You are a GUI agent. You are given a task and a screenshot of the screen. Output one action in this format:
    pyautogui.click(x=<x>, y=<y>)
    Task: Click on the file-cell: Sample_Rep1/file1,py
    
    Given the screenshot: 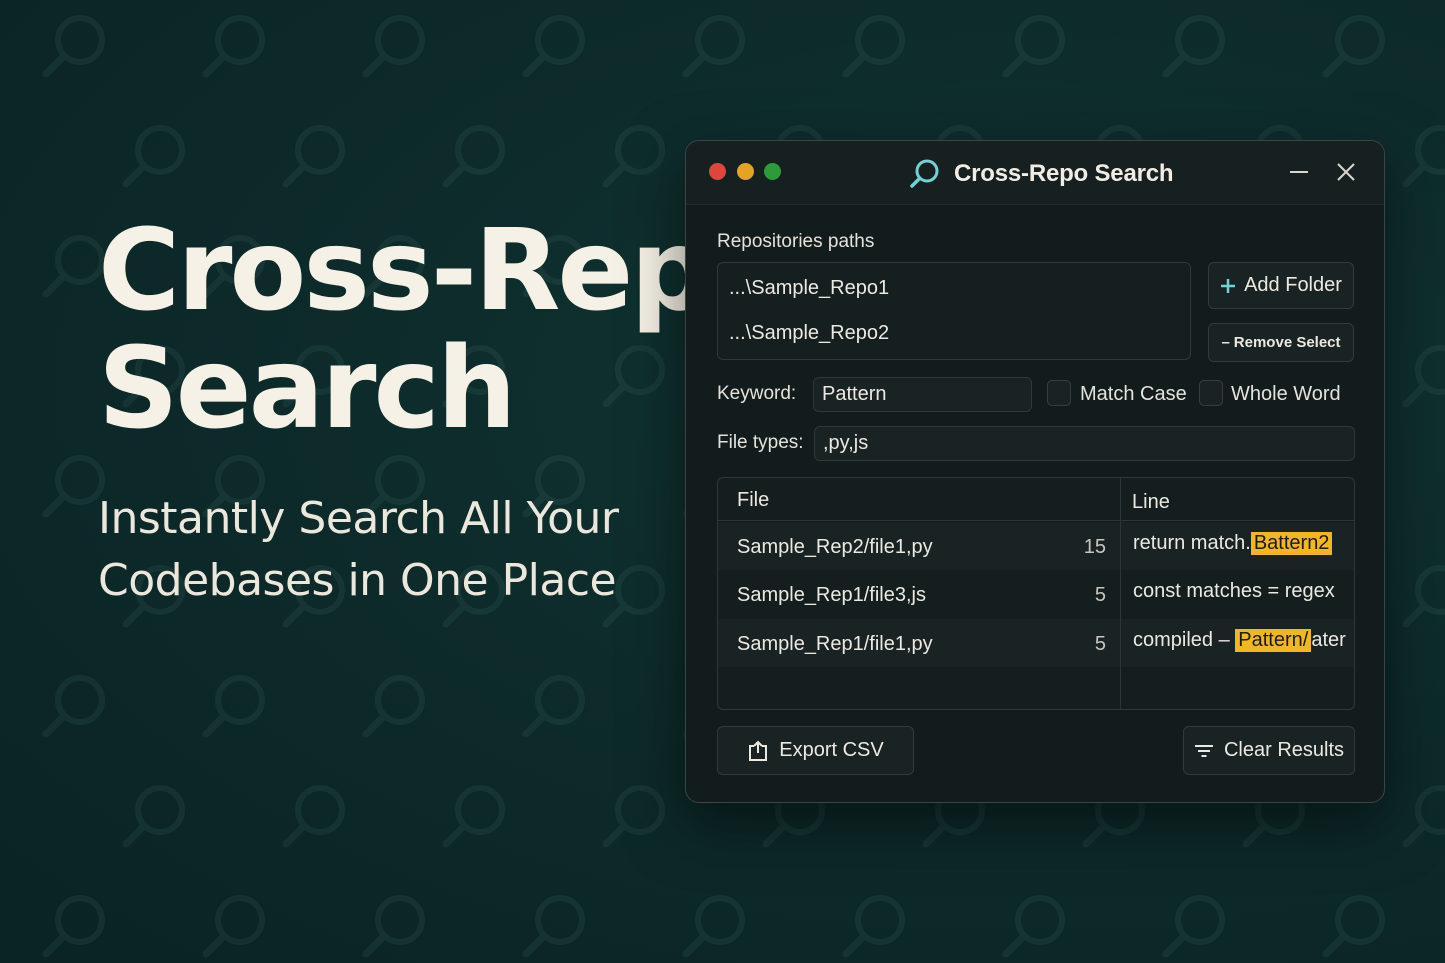 What is the action you would take?
    pyautogui.click(x=835, y=644)
    